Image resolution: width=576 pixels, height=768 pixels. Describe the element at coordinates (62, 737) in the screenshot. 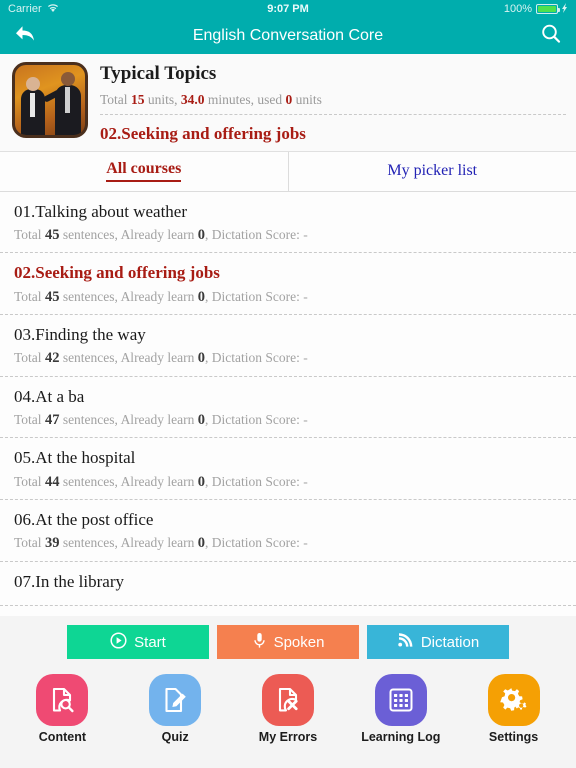

I see `tabbar-item-label: Content` at that location.